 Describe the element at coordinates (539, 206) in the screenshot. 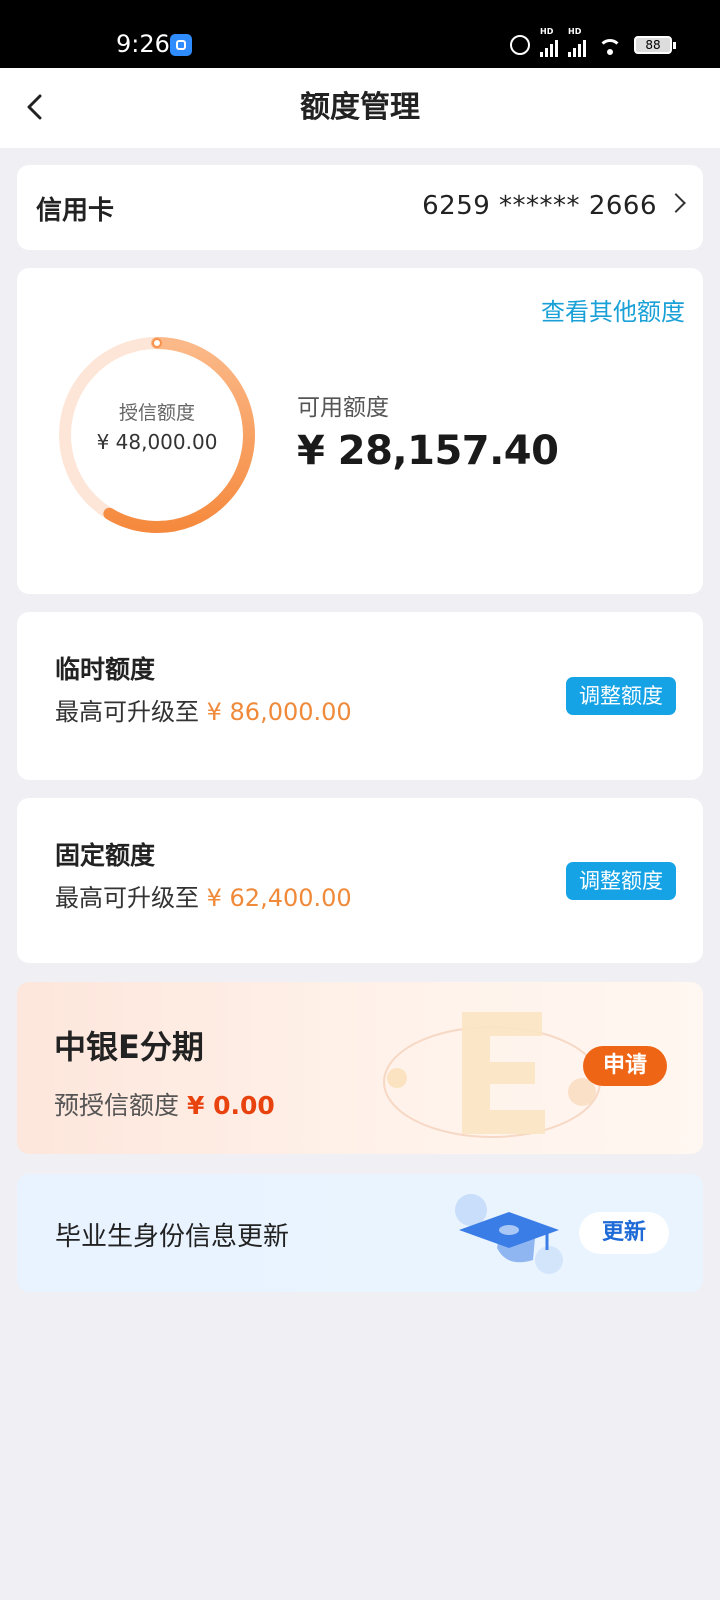

I see `card-number: 6259 ****** 2666` at that location.